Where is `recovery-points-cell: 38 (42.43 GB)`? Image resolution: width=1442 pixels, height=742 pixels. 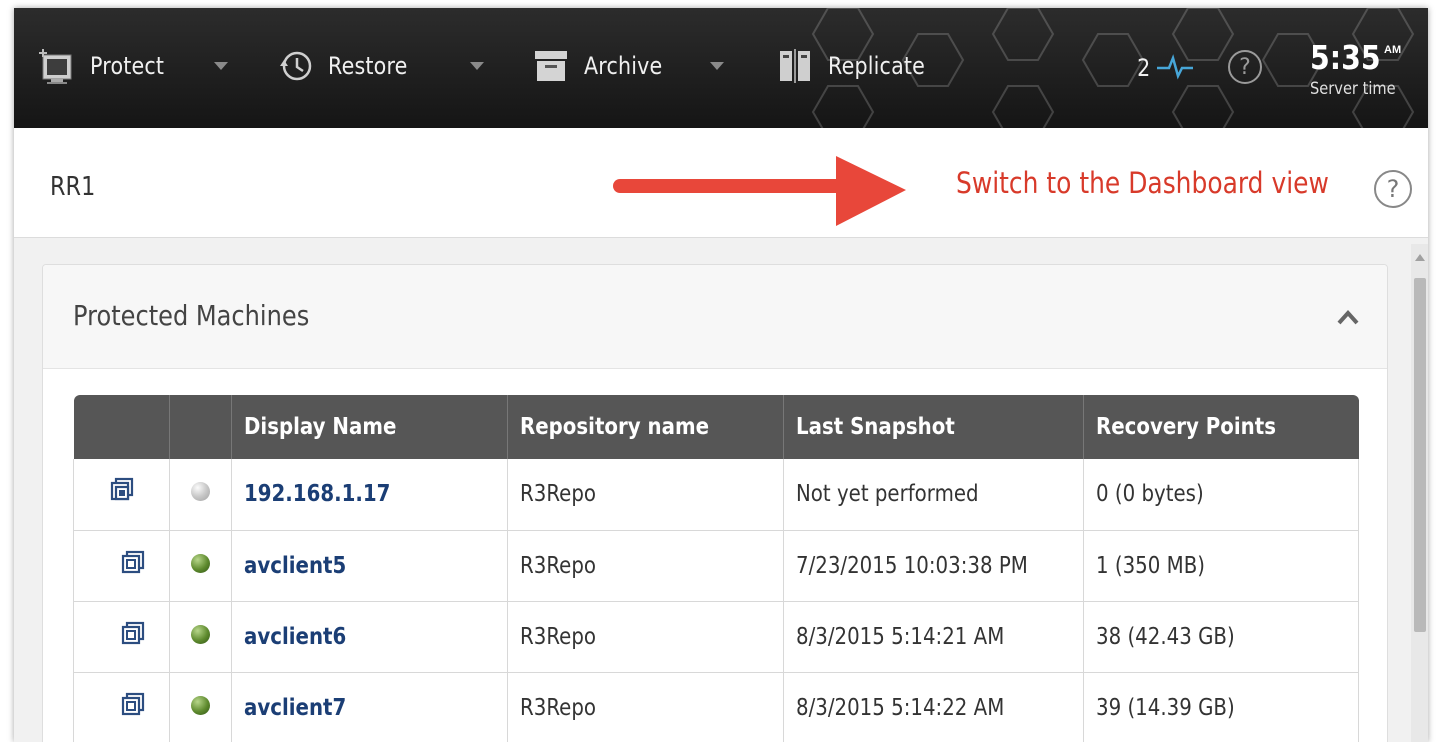 recovery-points-cell: 38 (42.43 GB) is located at coordinates (1221, 637).